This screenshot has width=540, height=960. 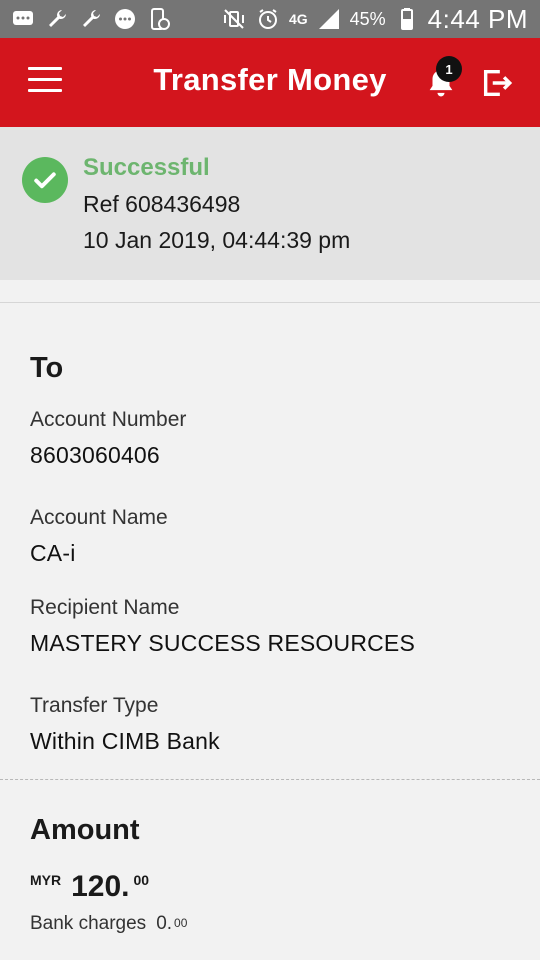 What do you see at coordinates (449, 69) in the screenshot?
I see `notification-badge: 1` at bounding box center [449, 69].